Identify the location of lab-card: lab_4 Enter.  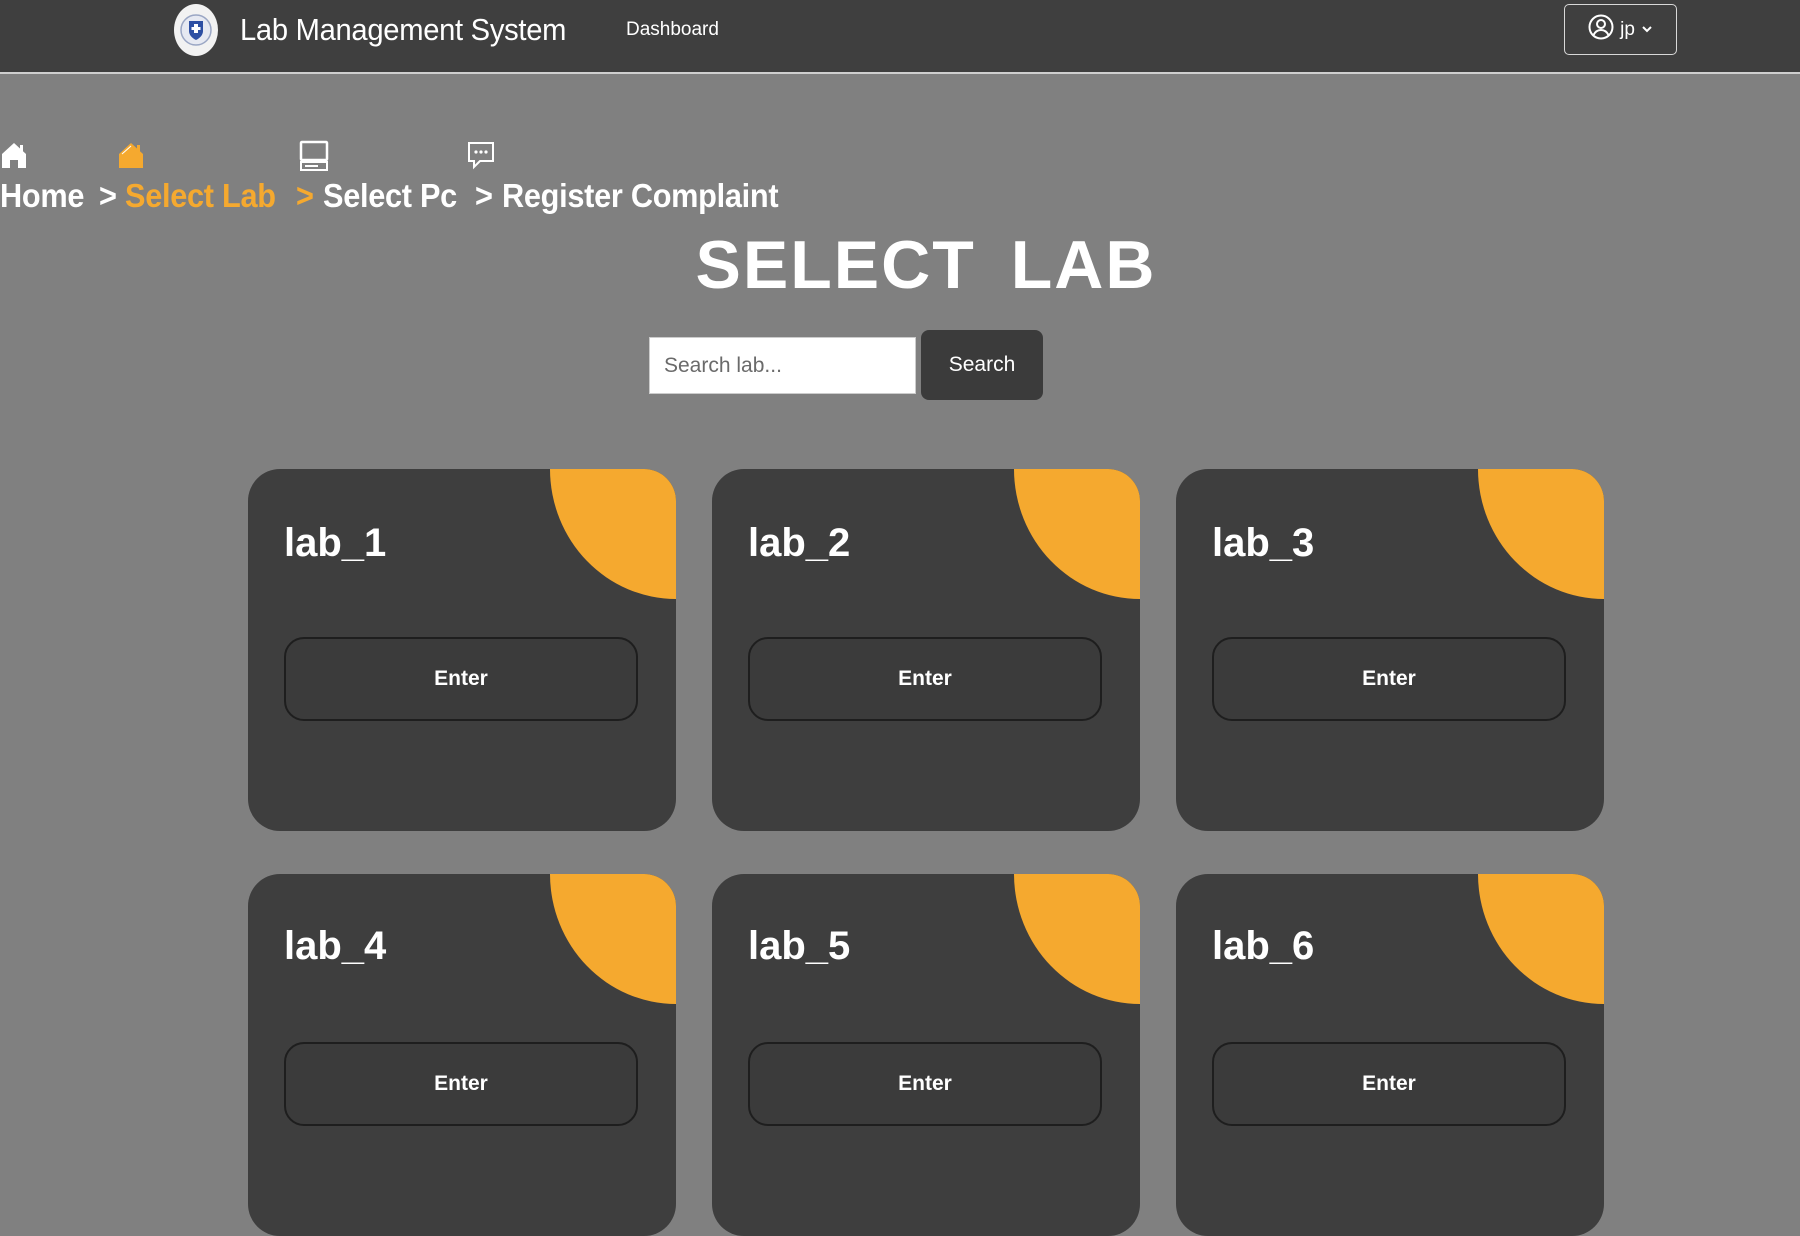
(462, 1055).